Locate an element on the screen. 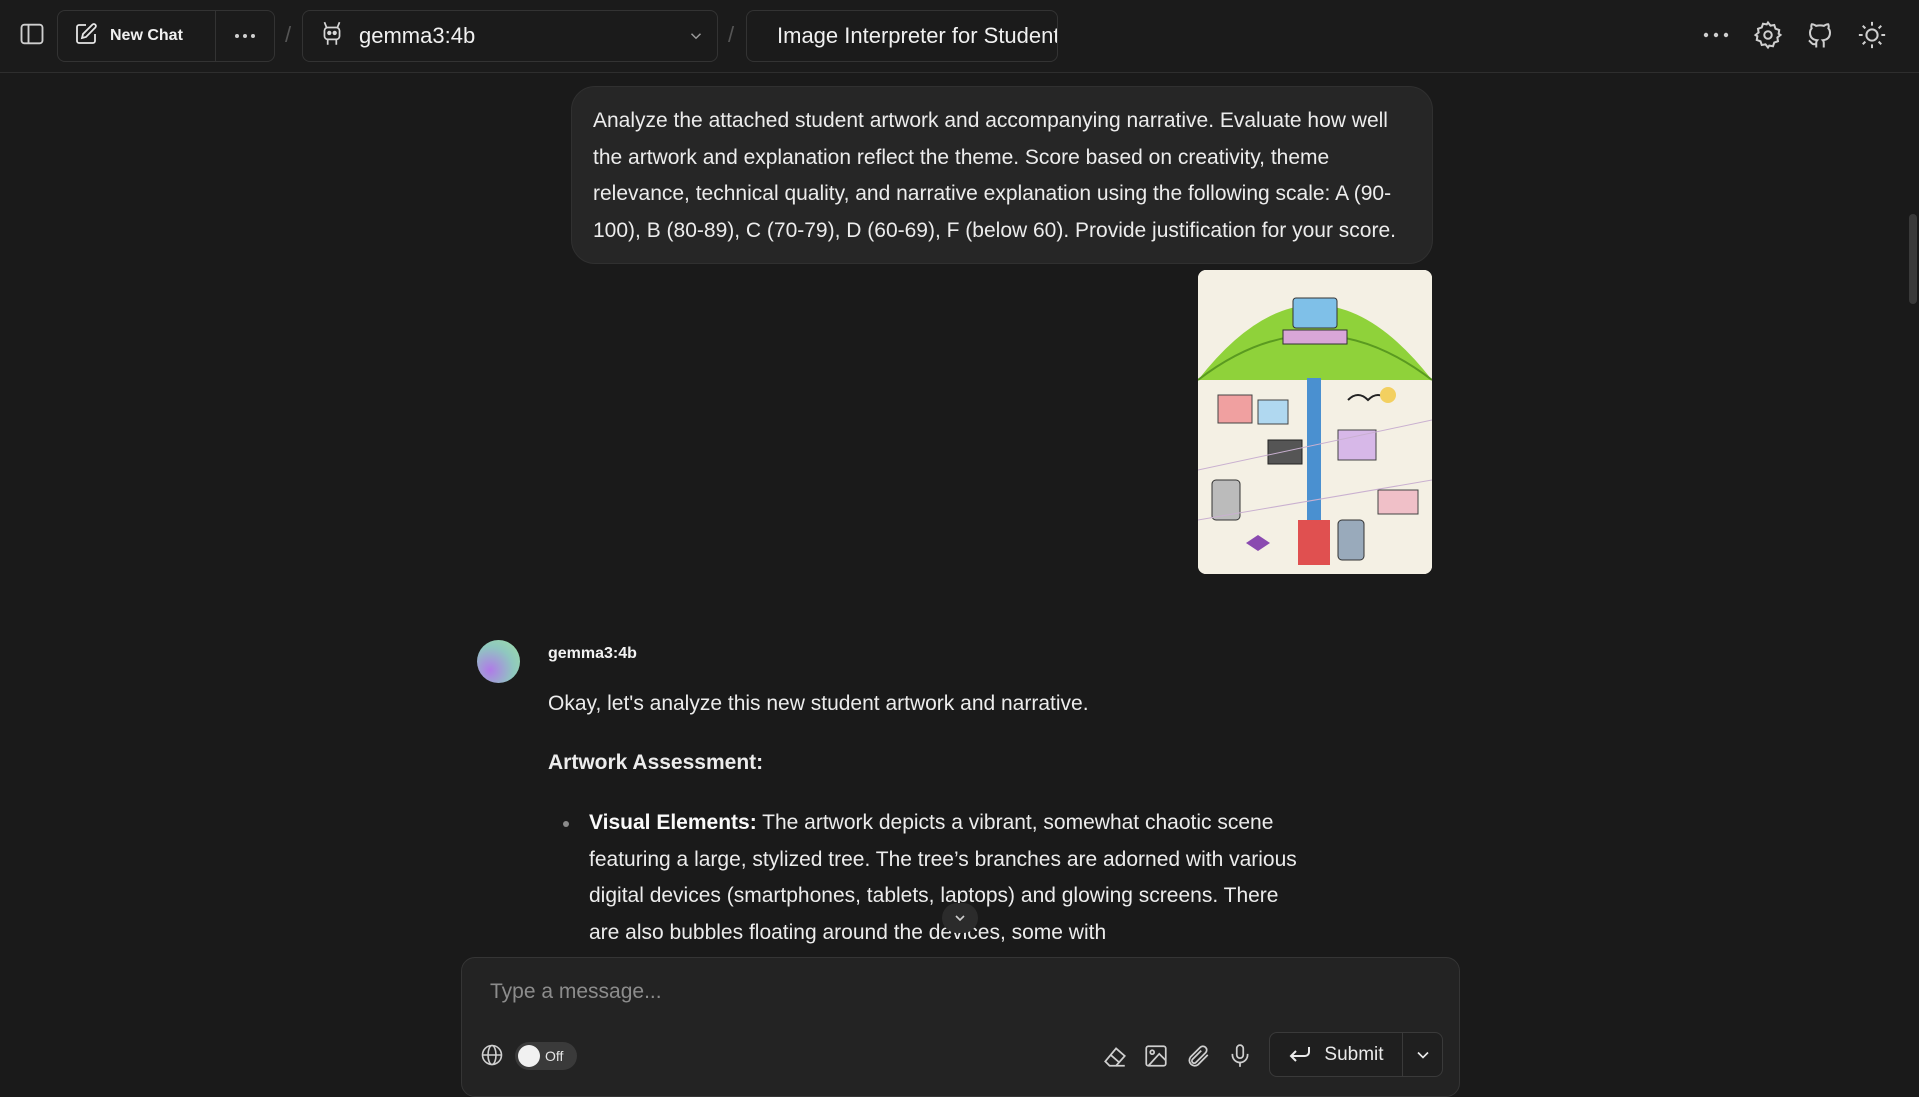 This screenshot has width=1919, height=1097. scroll-to-bottom-button is located at coordinates (960, 918).